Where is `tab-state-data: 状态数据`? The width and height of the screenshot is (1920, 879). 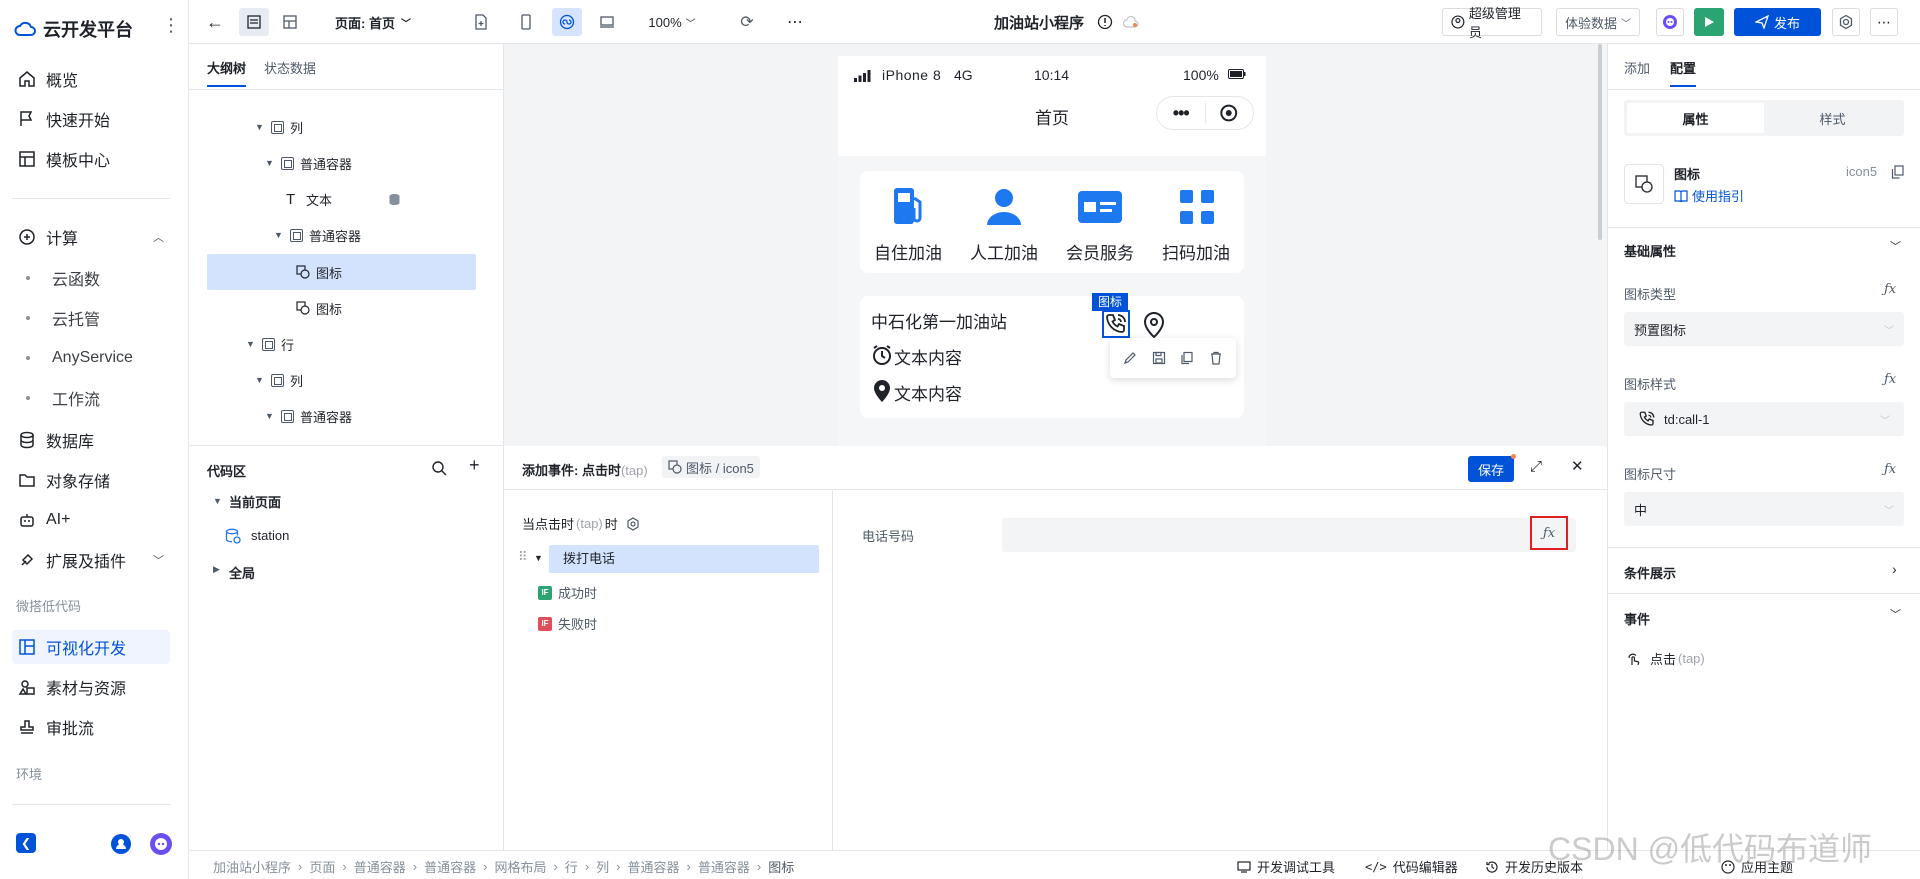
tab-state-data: 状态数据 is located at coordinates (290, 72).